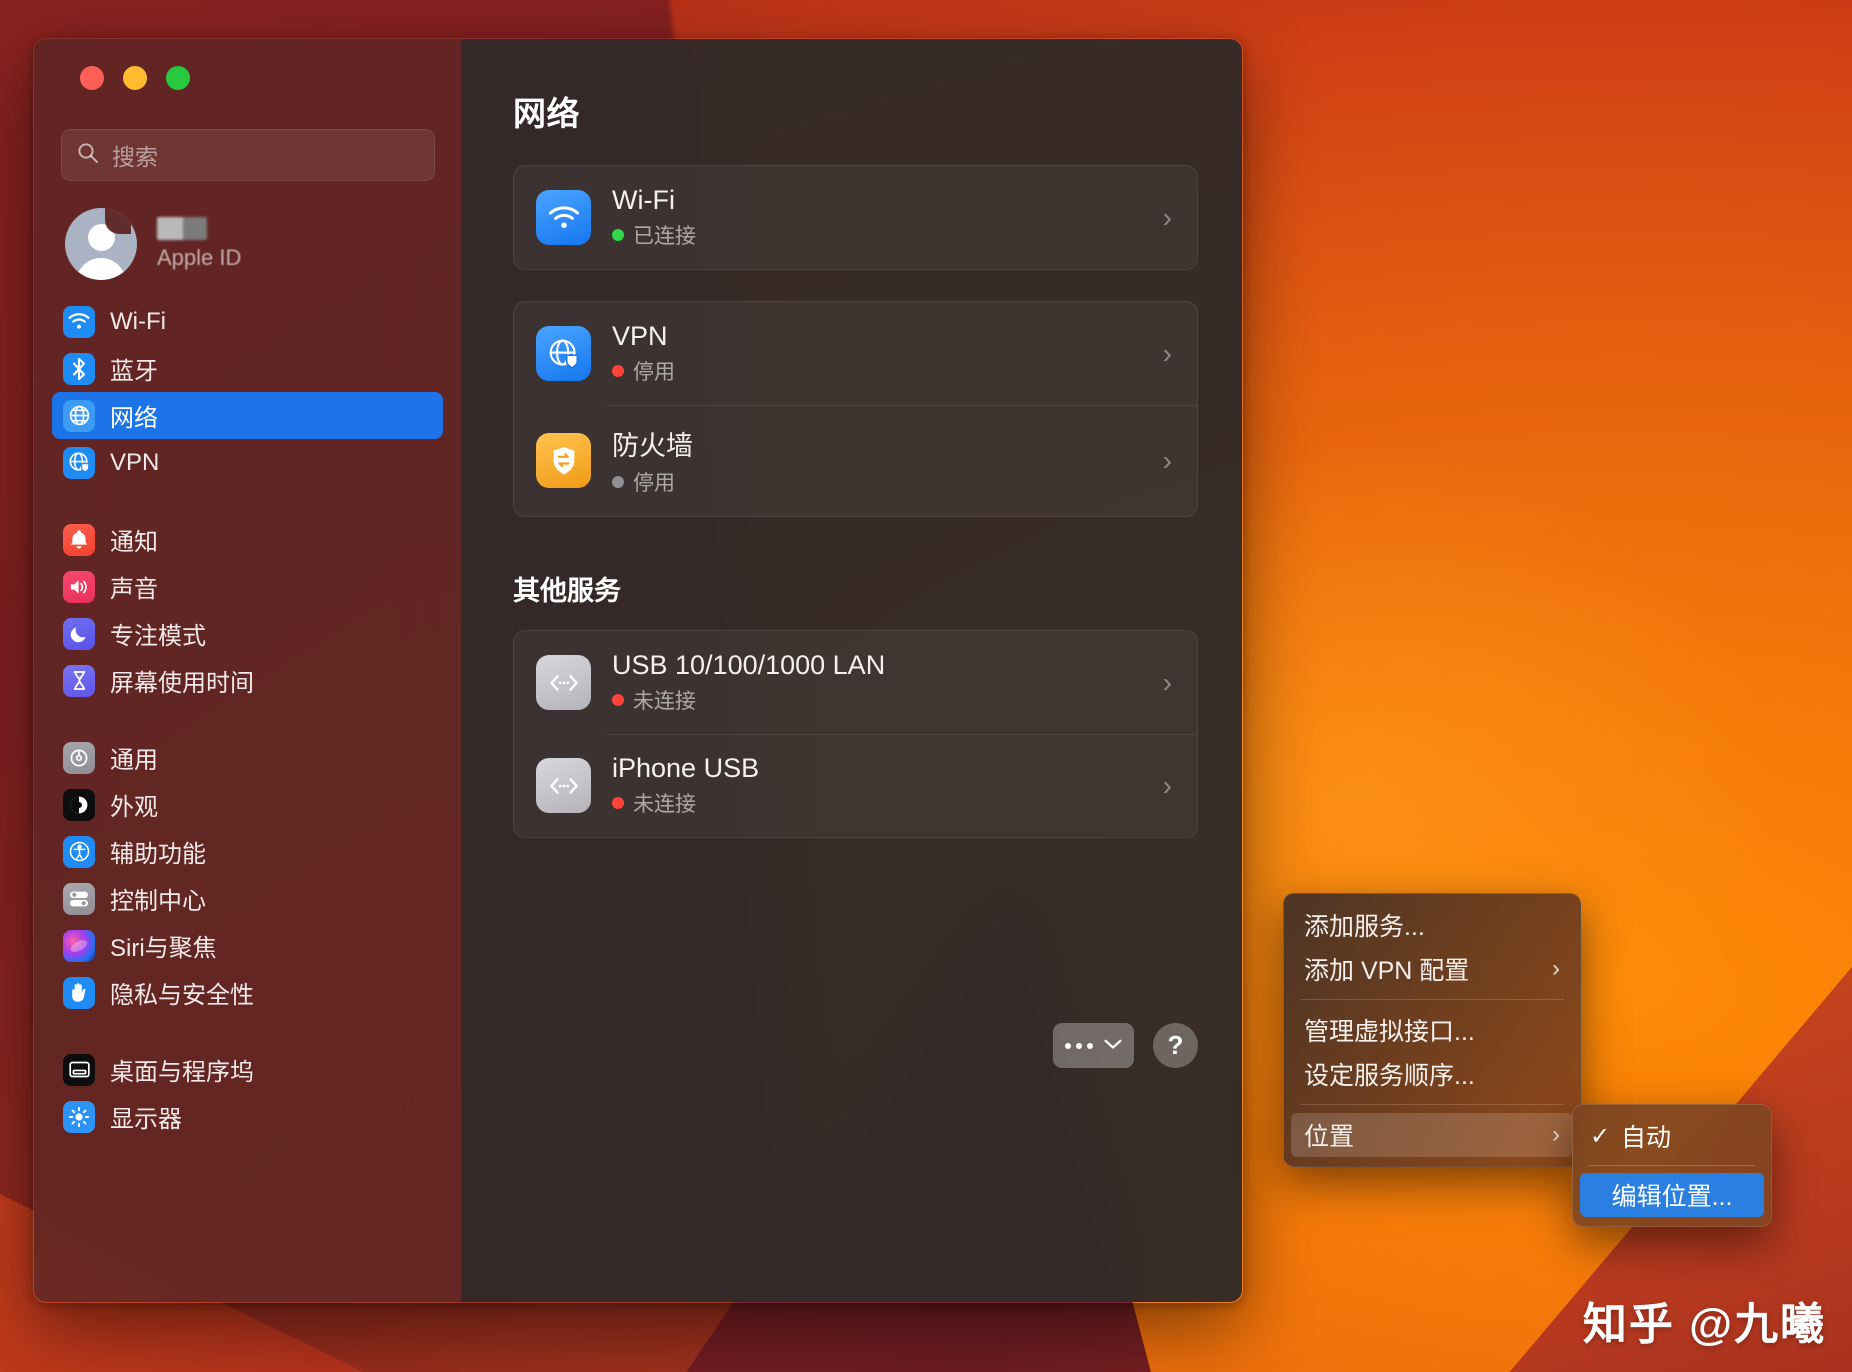 The image size is (1852, 1372). Describe the element at coordinates (877, 682) in the screenshot. I see `network-row-text: USB 10/100/1000 LAN 未连接` at that location.